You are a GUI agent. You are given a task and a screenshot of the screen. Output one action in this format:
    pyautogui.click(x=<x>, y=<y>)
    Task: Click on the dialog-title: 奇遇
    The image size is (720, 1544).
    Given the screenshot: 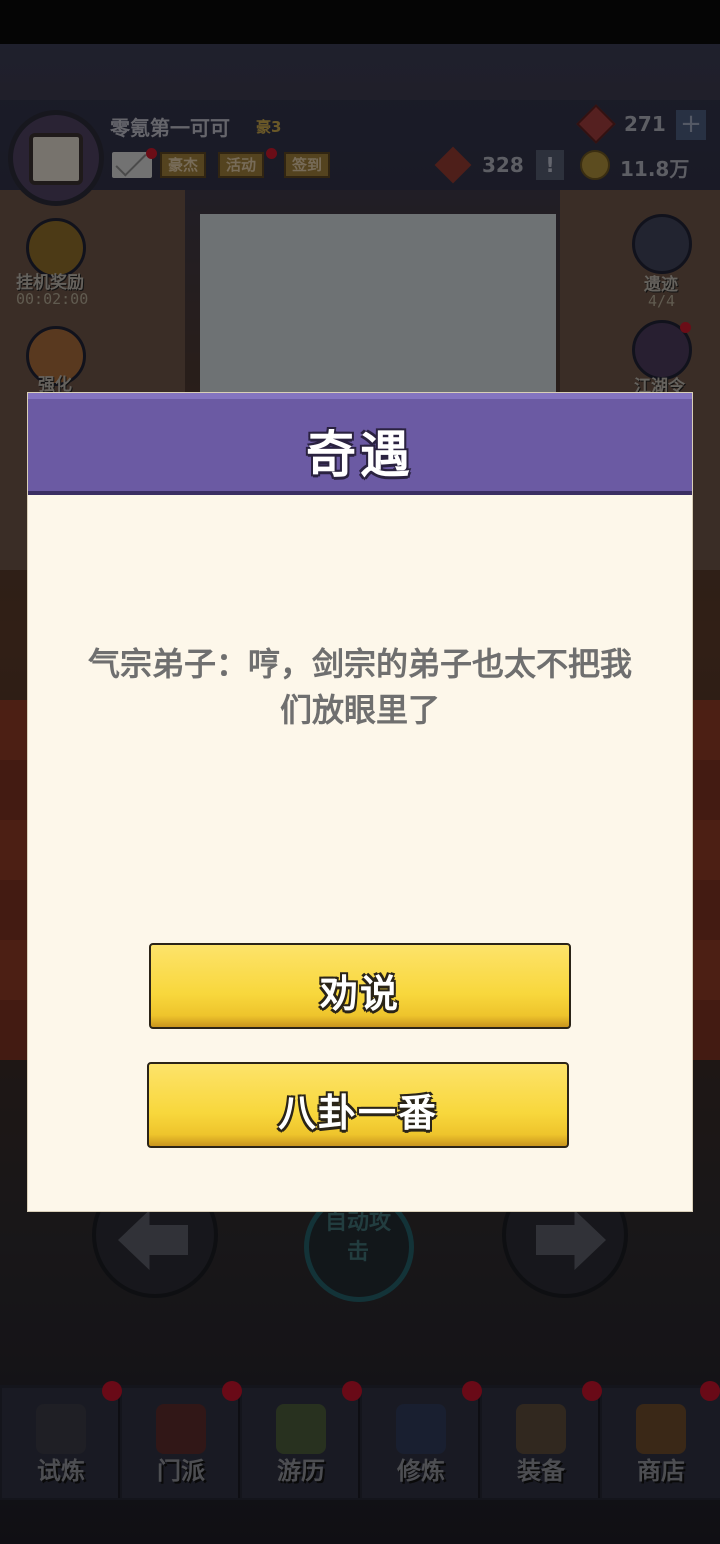 What is the action you would take?
    pyautogui.click(x=360, y=455)
    